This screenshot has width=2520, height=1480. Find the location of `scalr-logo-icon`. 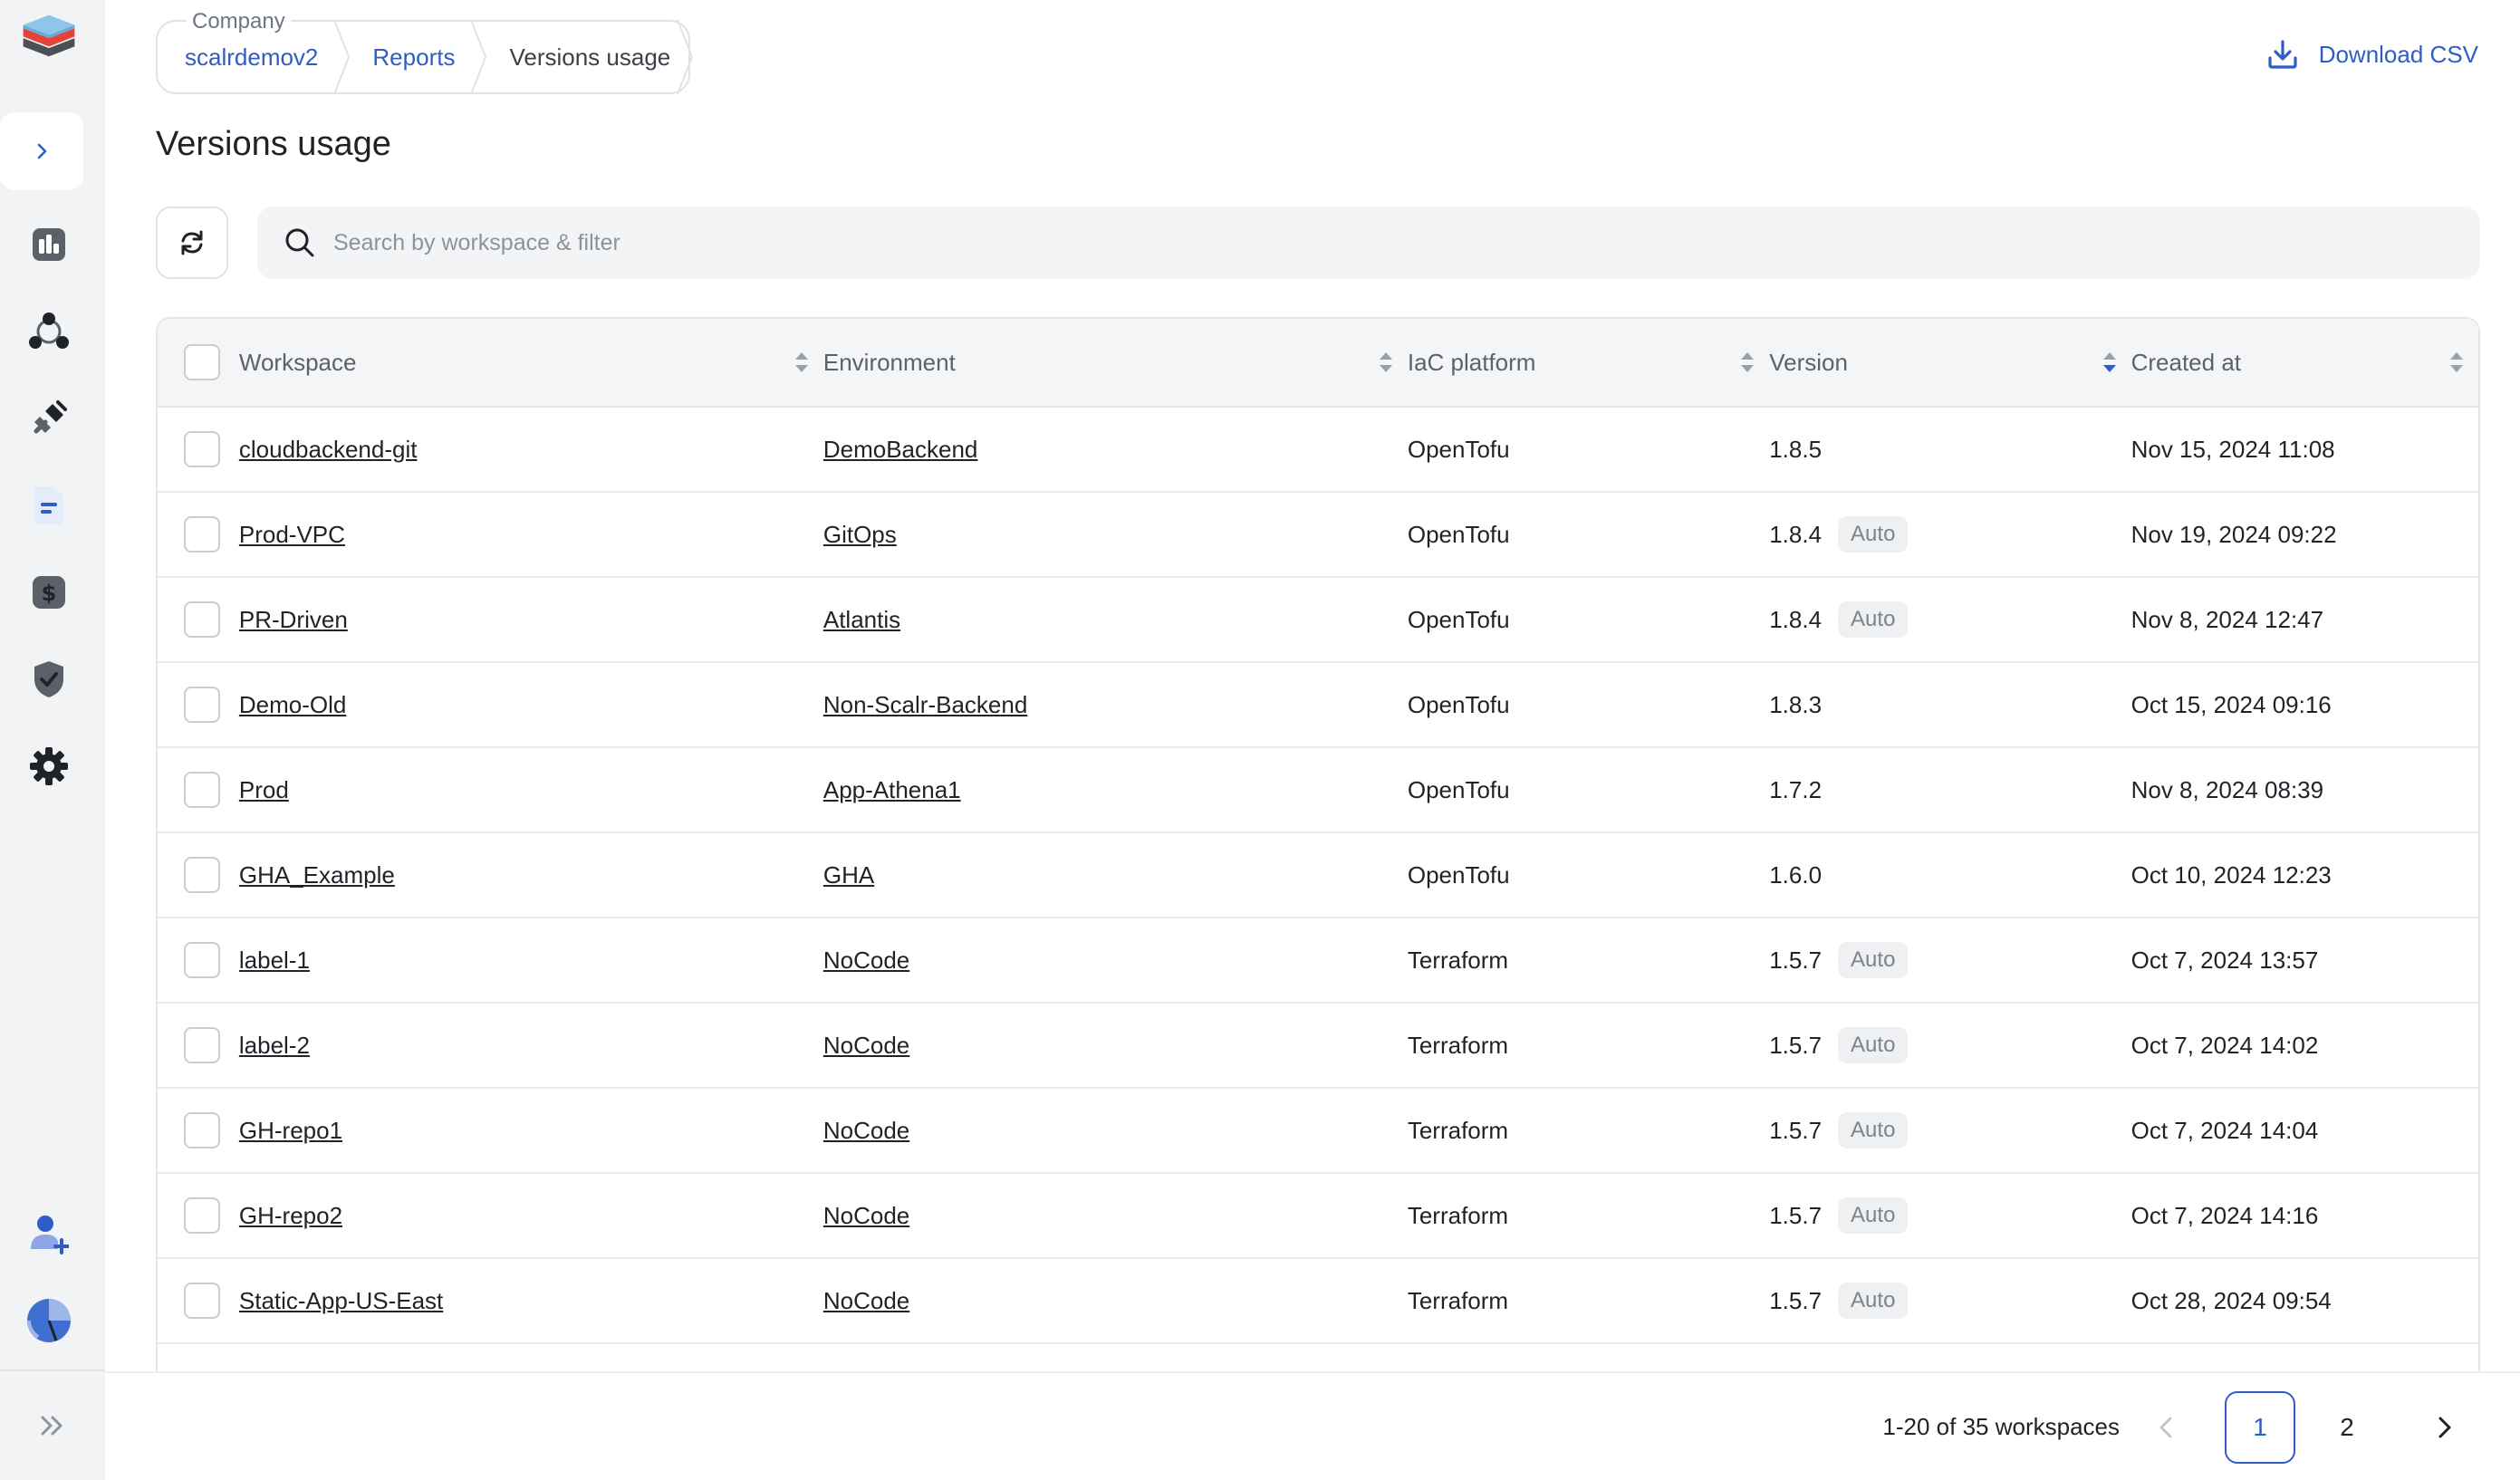

scalr-logo-icon is located at coordinates (49, 40).